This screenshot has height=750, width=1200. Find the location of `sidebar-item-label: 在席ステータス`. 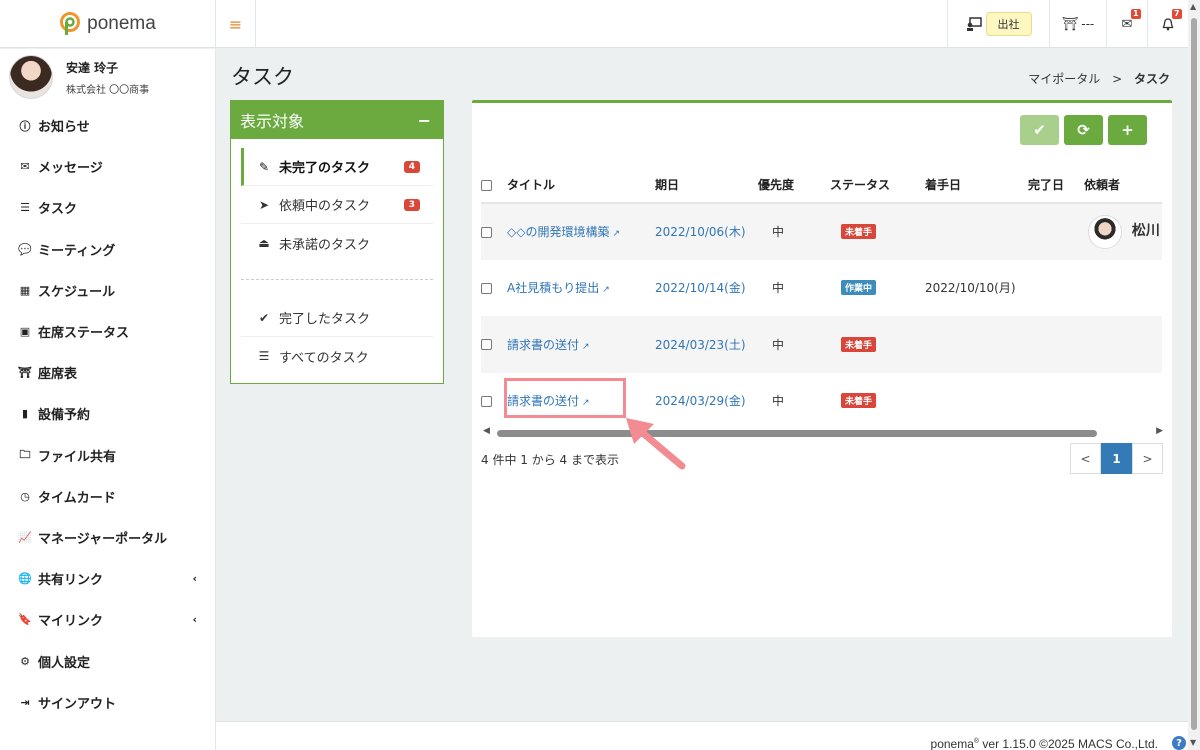

sidebar-item-label: 在席ステータス is located at coordinates (84, 334).